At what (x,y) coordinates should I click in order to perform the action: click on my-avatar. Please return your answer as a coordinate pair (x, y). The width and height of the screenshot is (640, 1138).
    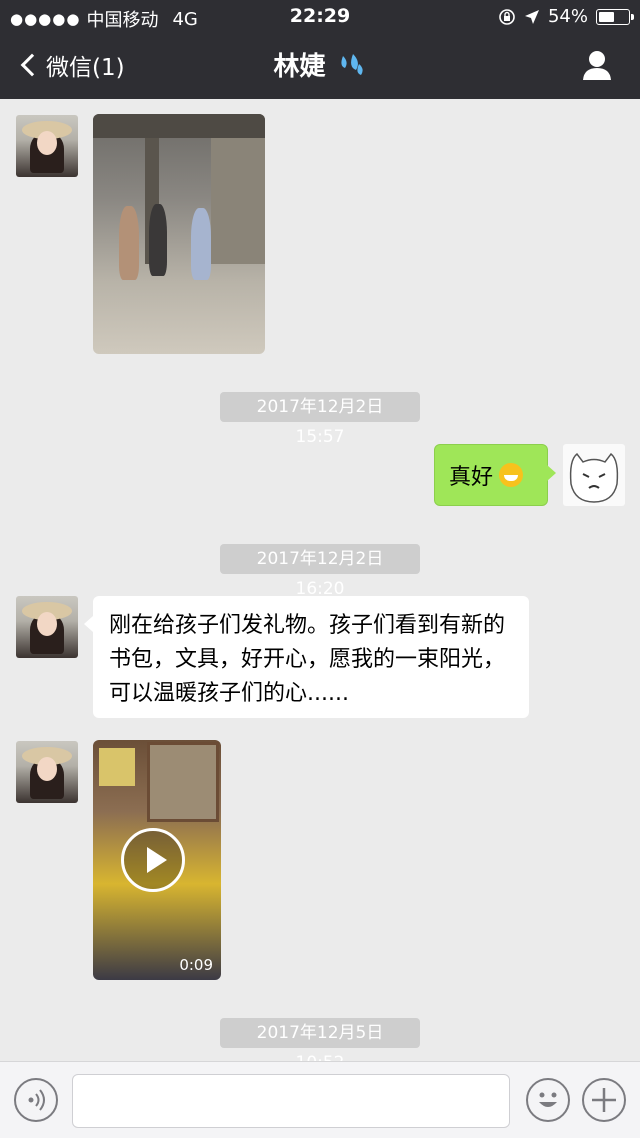
    Looking at the image, I should click on (594, 475).